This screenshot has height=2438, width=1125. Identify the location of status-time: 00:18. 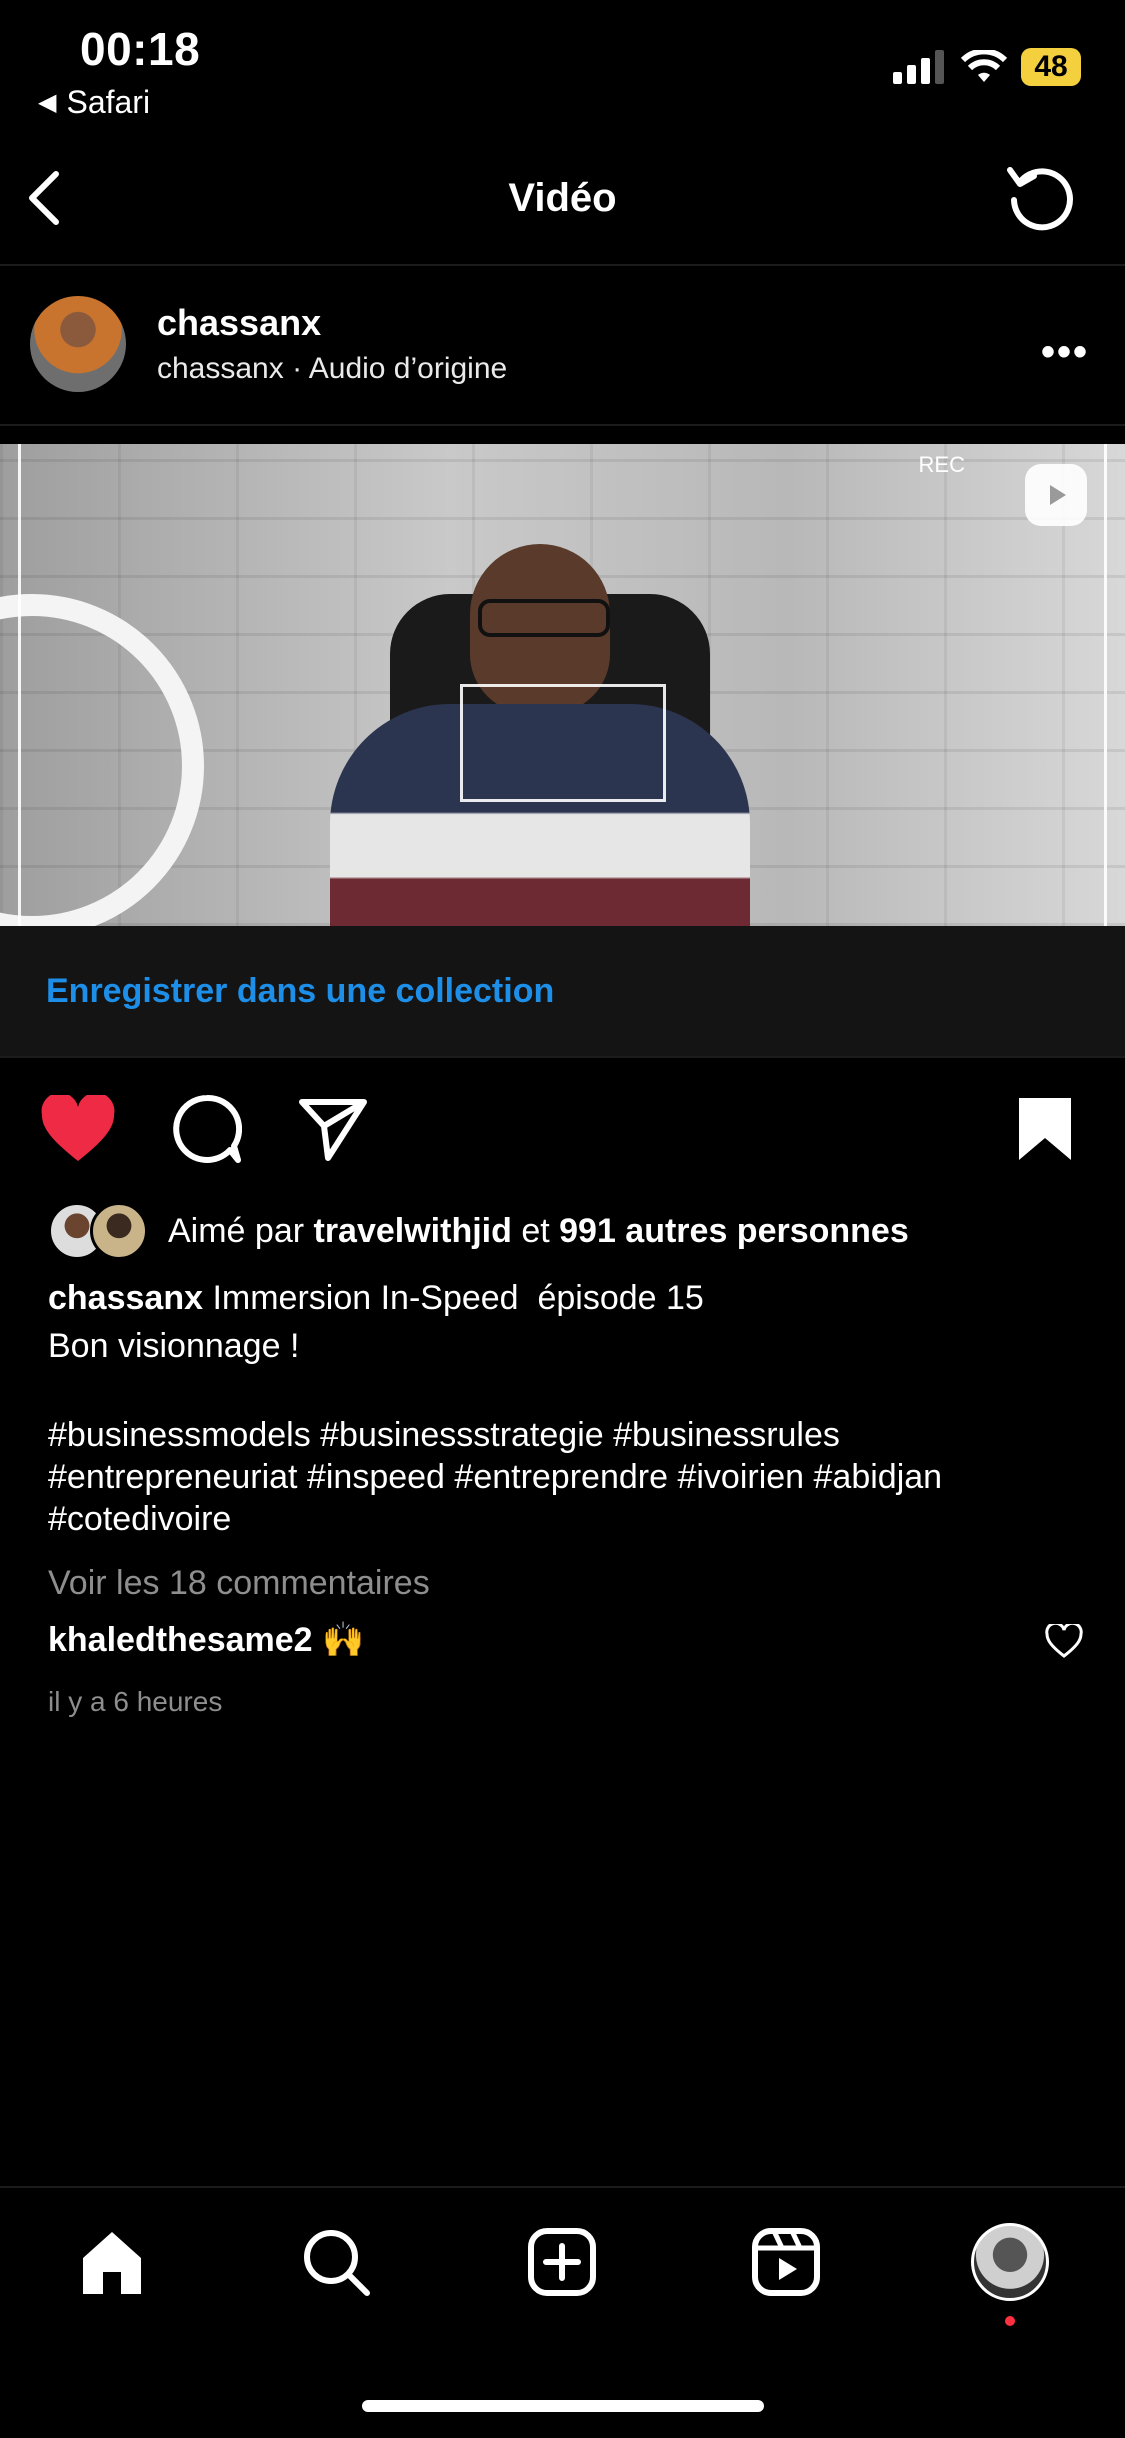
(140, 49).